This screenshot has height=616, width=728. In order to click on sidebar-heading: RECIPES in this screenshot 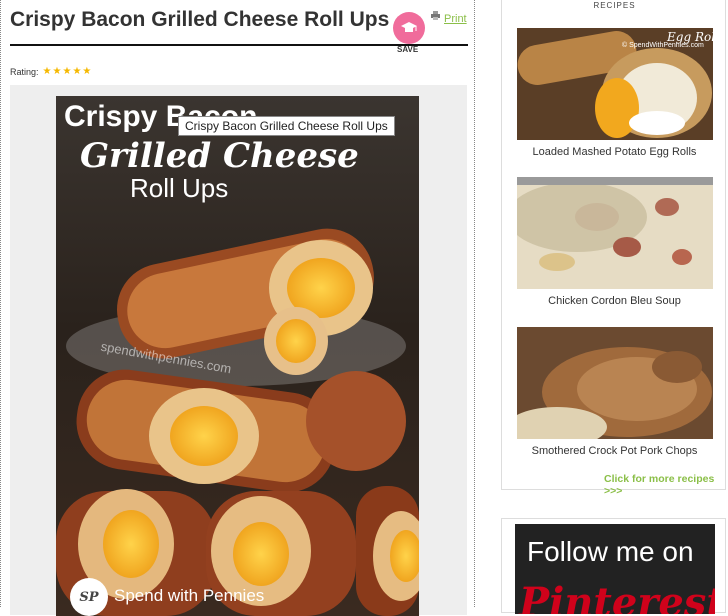, I will do `click(614, 5)`.